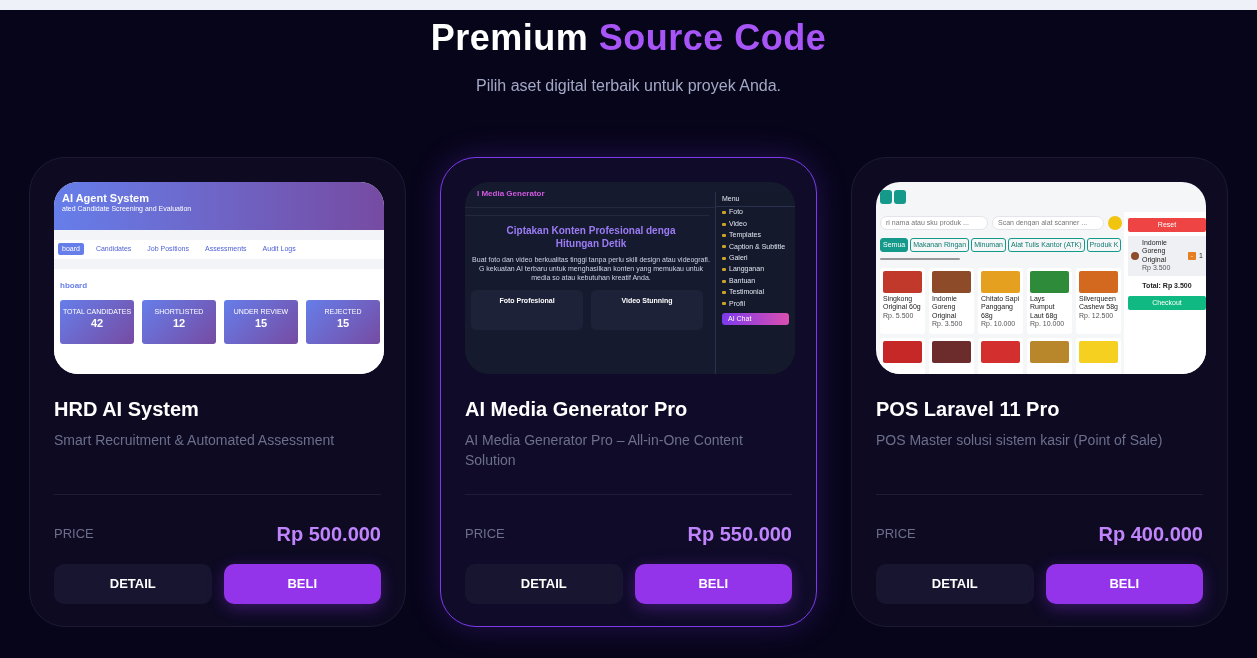 This screenshot has height=658, width=1257. What do you see at coordinates (106, 198) in the screenshot?
I see `app-title: AI Agent System` at bounding box center [106, 198].